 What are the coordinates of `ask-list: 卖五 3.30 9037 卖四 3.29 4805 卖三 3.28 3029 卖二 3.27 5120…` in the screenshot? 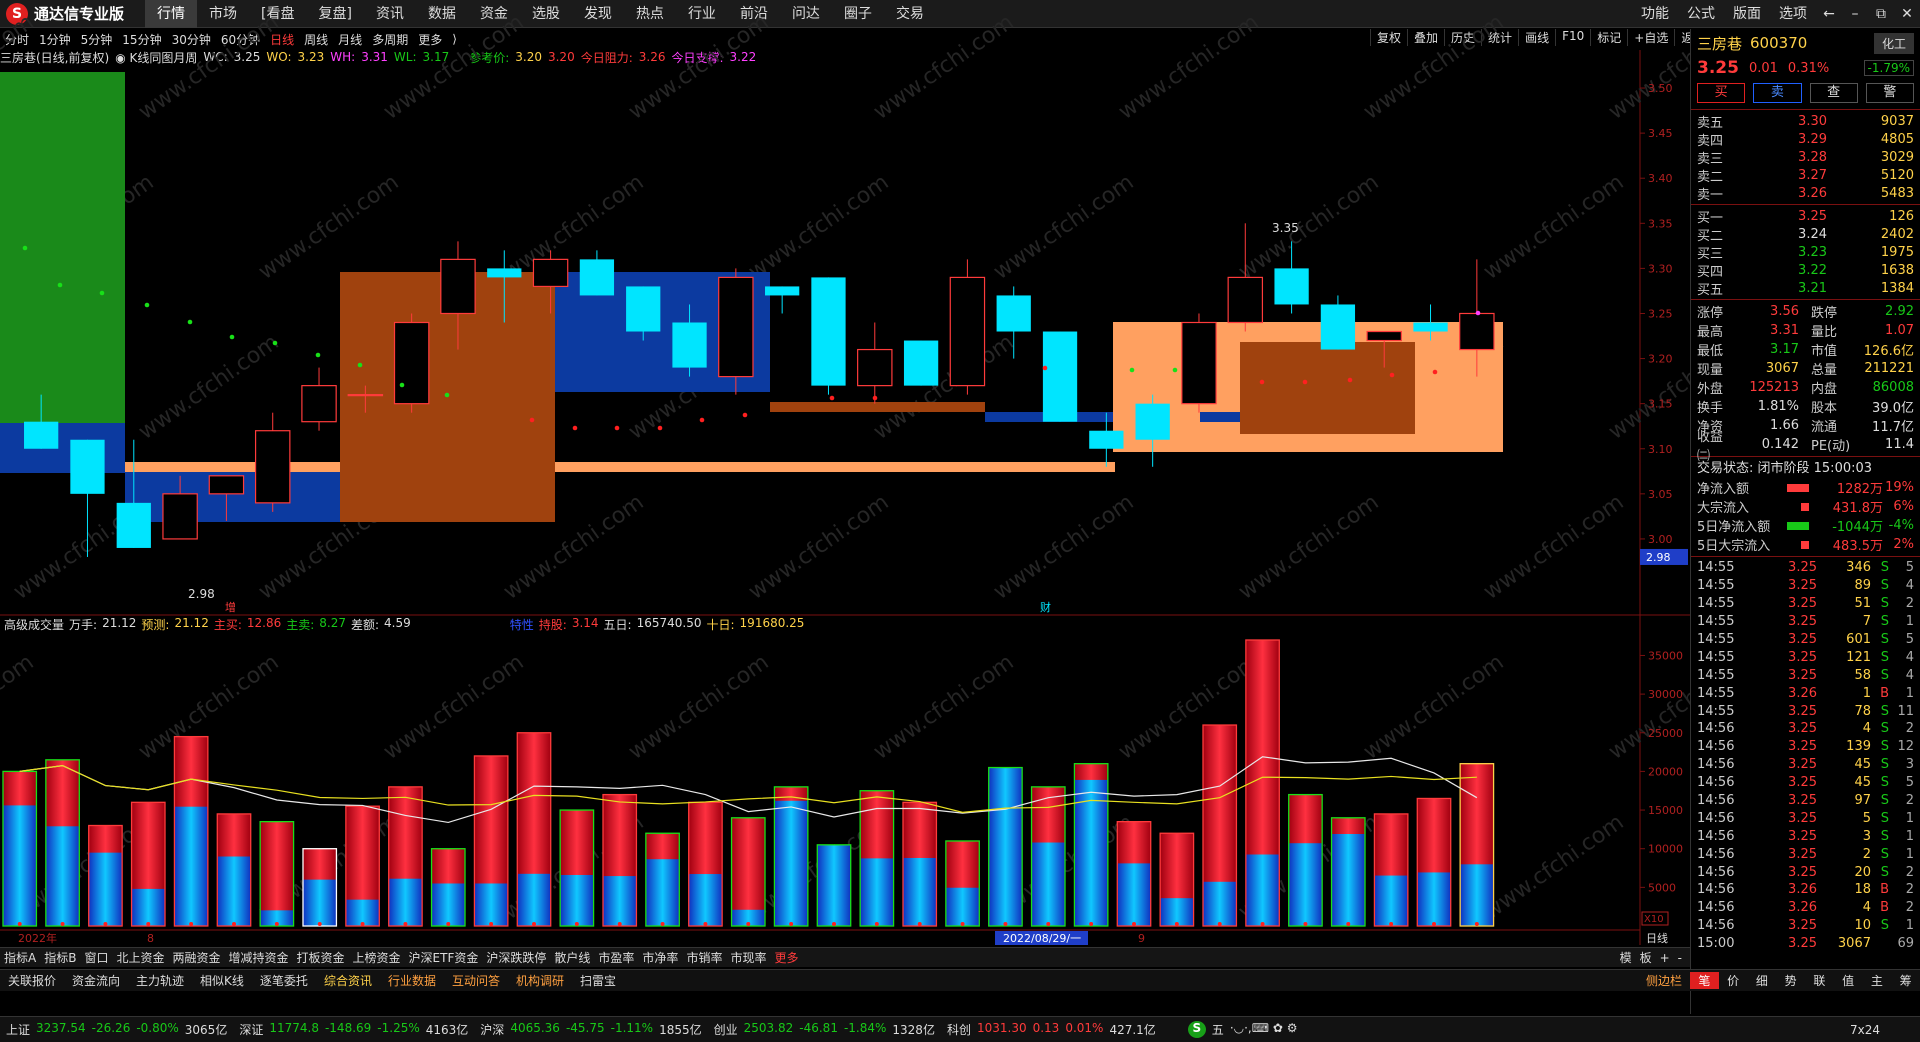 It's located at (1805, 157).